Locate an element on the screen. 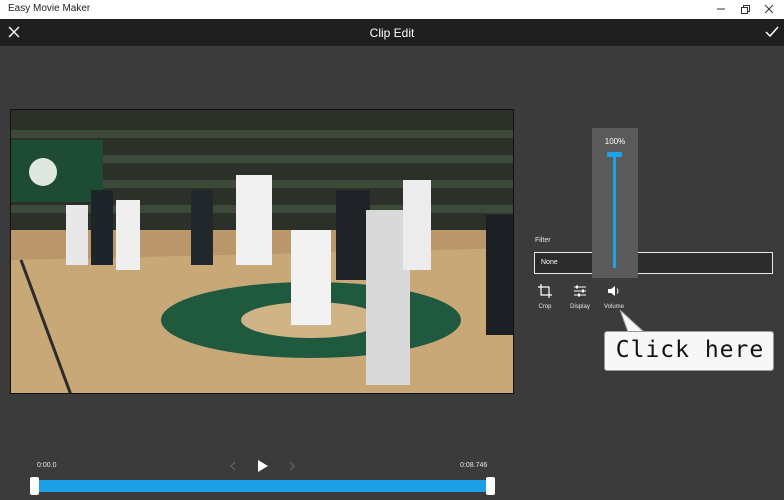  minimize-button is located at coordinates (721, 9).